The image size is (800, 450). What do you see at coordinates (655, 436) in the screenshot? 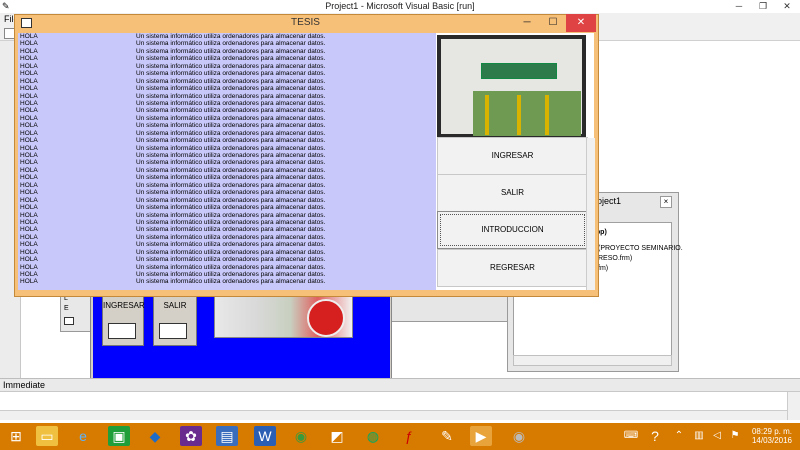
I see `help-icon: ?` at bounding box center [655, 436].